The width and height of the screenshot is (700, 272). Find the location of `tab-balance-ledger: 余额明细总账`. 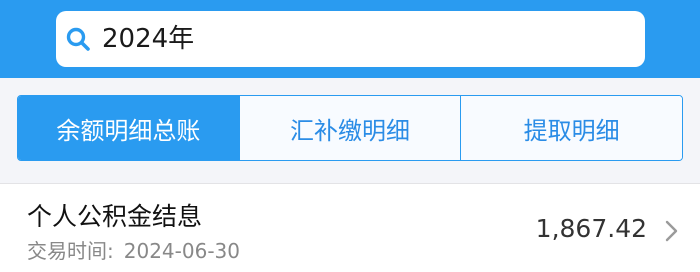

tab-balance-ledger: 余额明细总账 is located at coordinates (129, 128).